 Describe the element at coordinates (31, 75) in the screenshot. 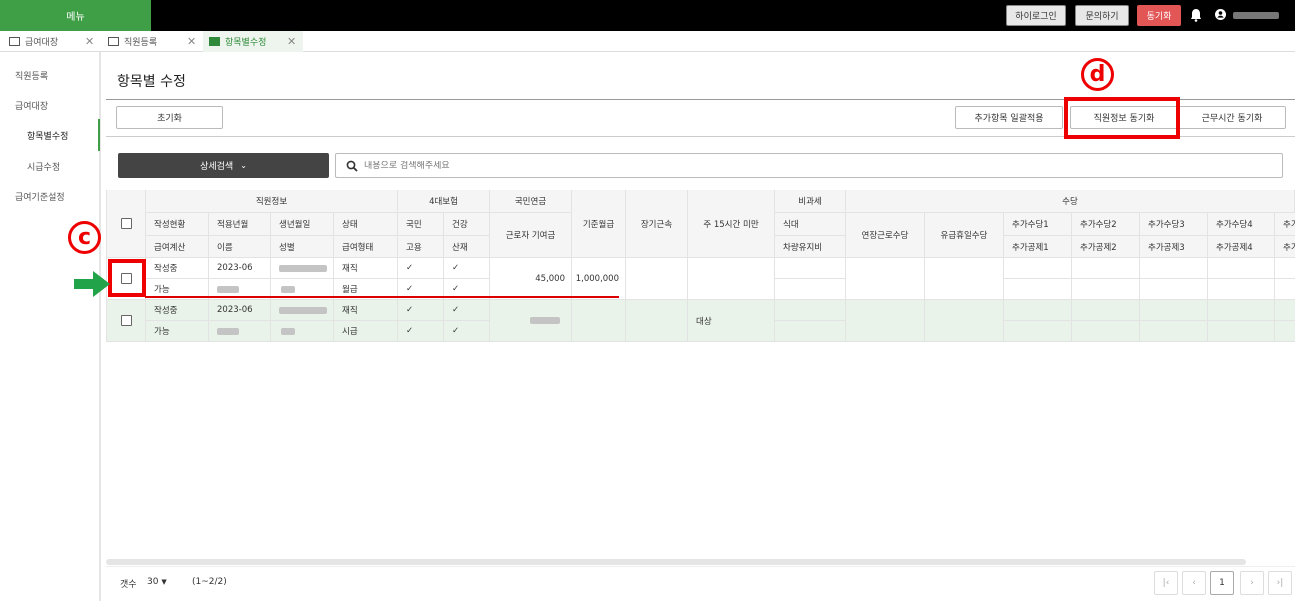

I see `sidebar-item-employee-register: 직원등록` at that location.